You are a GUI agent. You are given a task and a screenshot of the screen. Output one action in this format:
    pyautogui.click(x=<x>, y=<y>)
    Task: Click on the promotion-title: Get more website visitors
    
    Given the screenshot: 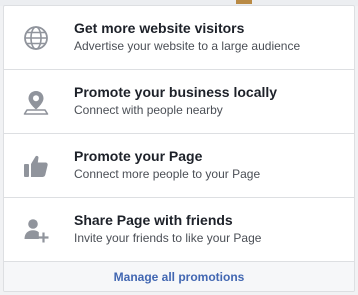 What is the action you would take?
    pyautogui.click(x=159, y=28)
    